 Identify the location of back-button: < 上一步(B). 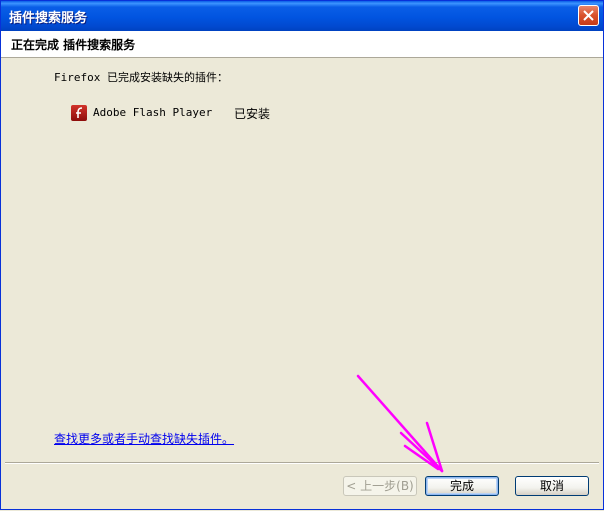
(380, 486).